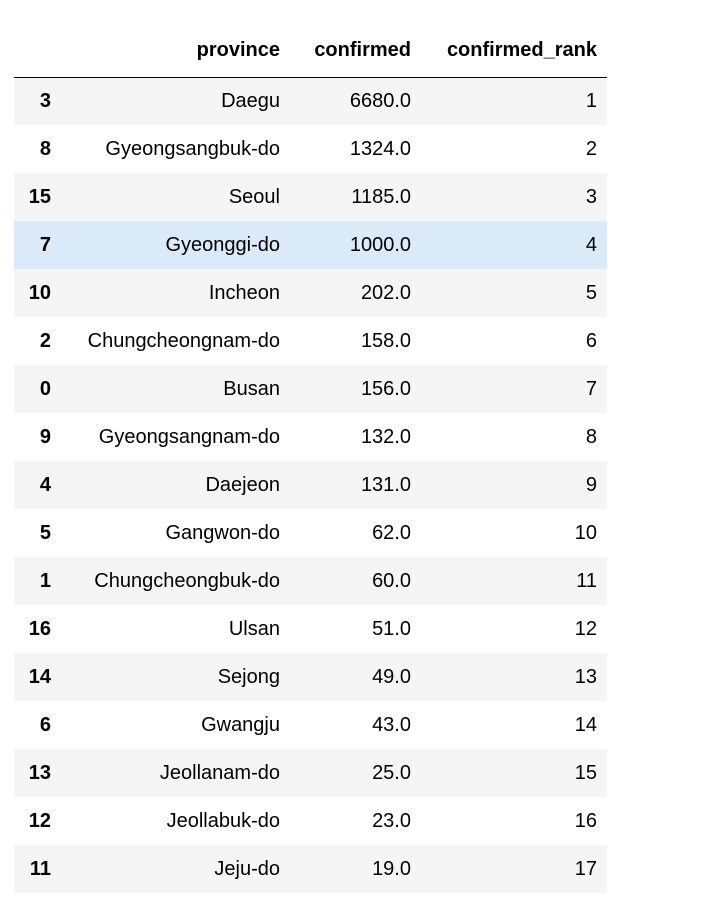 Image resolution: width=722 pixels, height=906 pixels. What do you see at coordinates (45, 724) in the screenshot?
I see `row-index: 6` at bounding box center [45, 724].